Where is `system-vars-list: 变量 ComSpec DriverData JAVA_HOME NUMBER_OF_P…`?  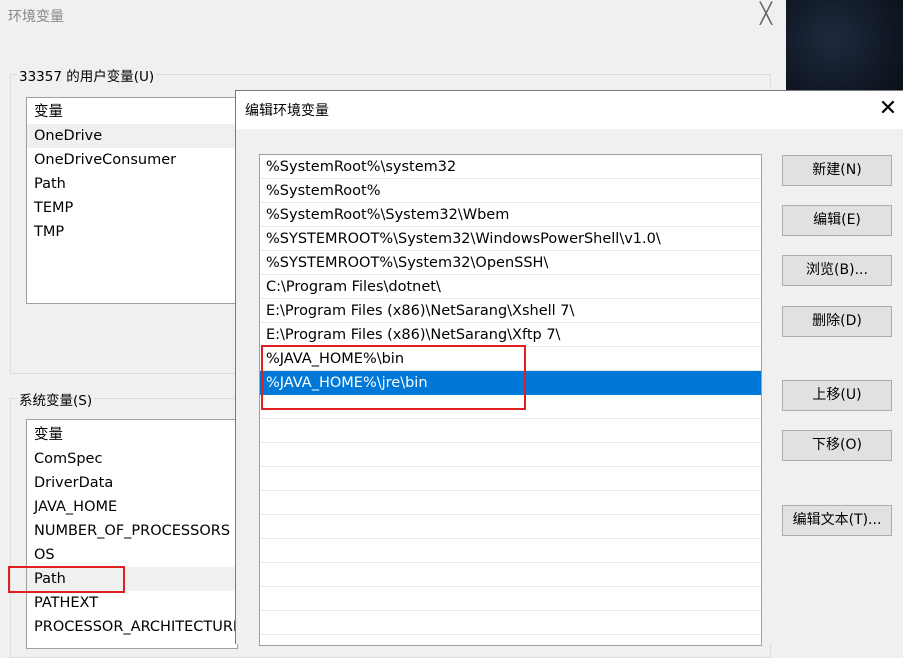 system-vars-list: 变量 ComSpec DriverData JAVA_HOME NUMBER_OF_P… is located at coordinates (132, 534).